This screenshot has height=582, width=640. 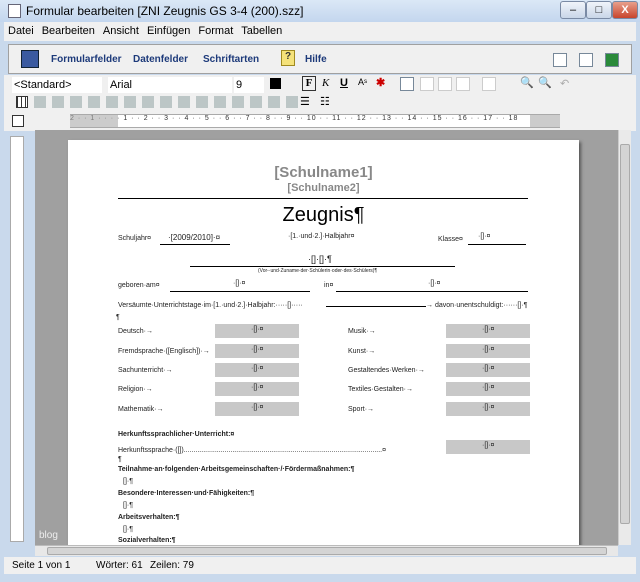 What do you see at coordinates (57, 85) in the screenshot?
I see `style-select: <Standard>` at bounding box center [57, 85].